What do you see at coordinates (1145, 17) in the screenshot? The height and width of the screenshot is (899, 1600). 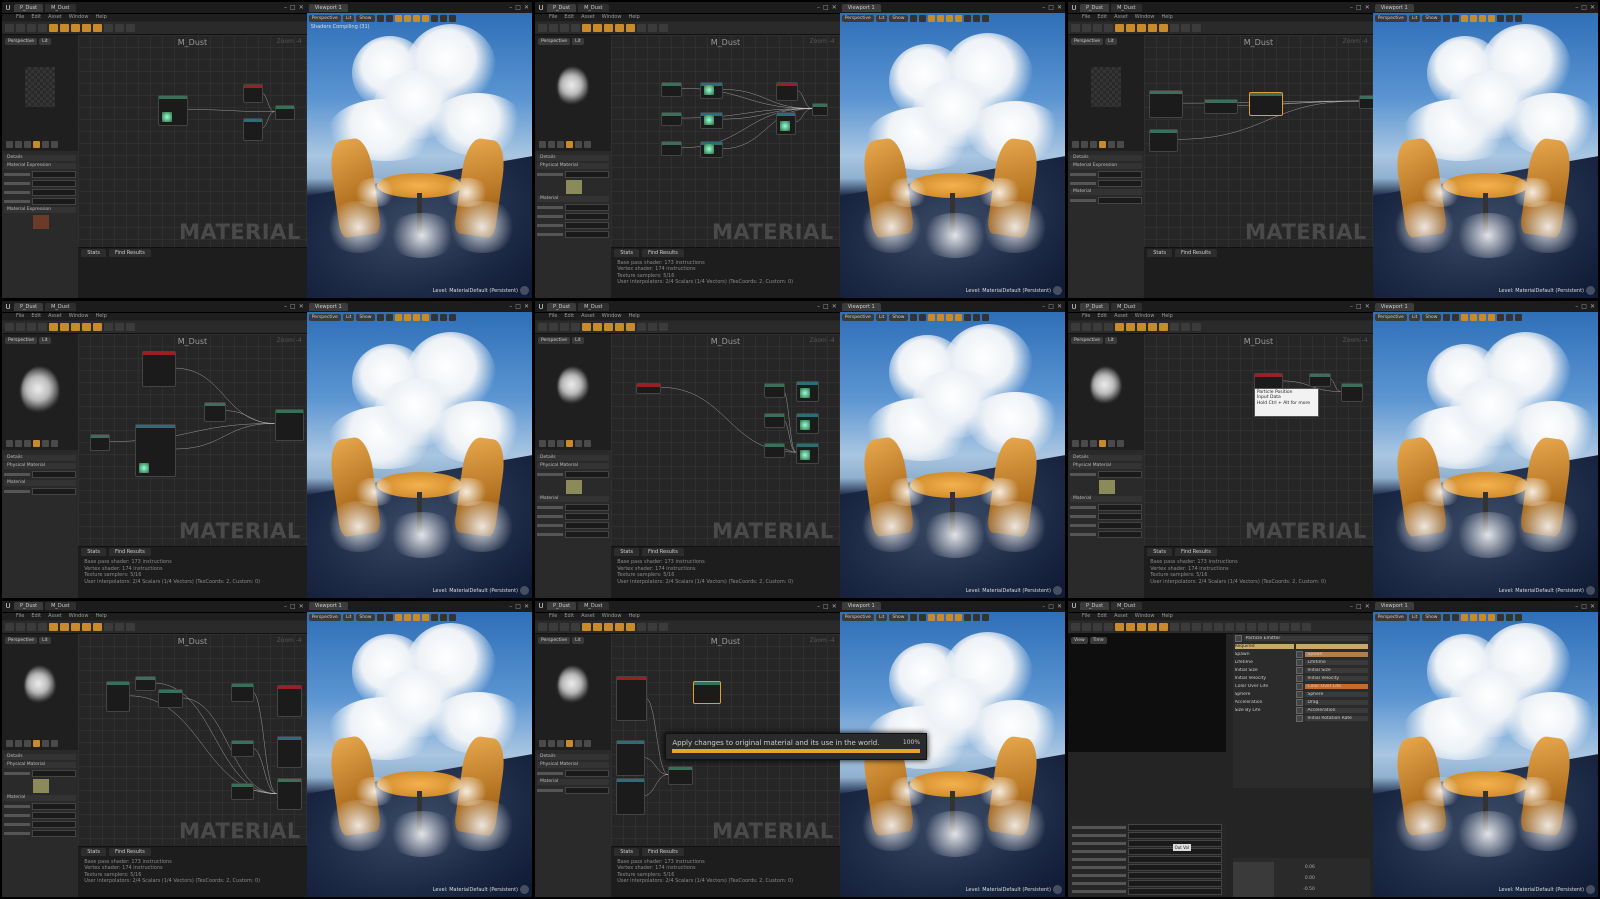 I see `menu-item: Window` at bounding box center [1145, 17].